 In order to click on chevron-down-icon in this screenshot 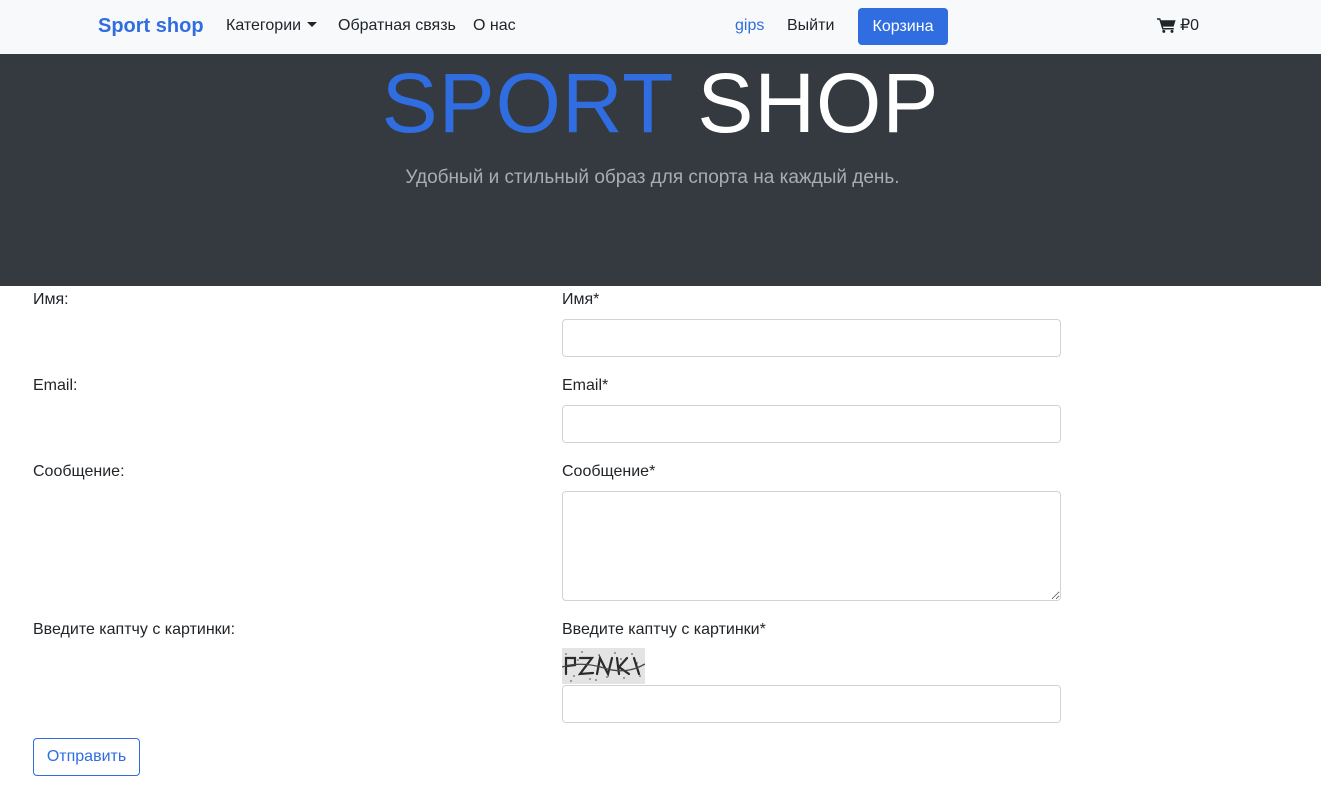, I will do `click(312, 24)`.